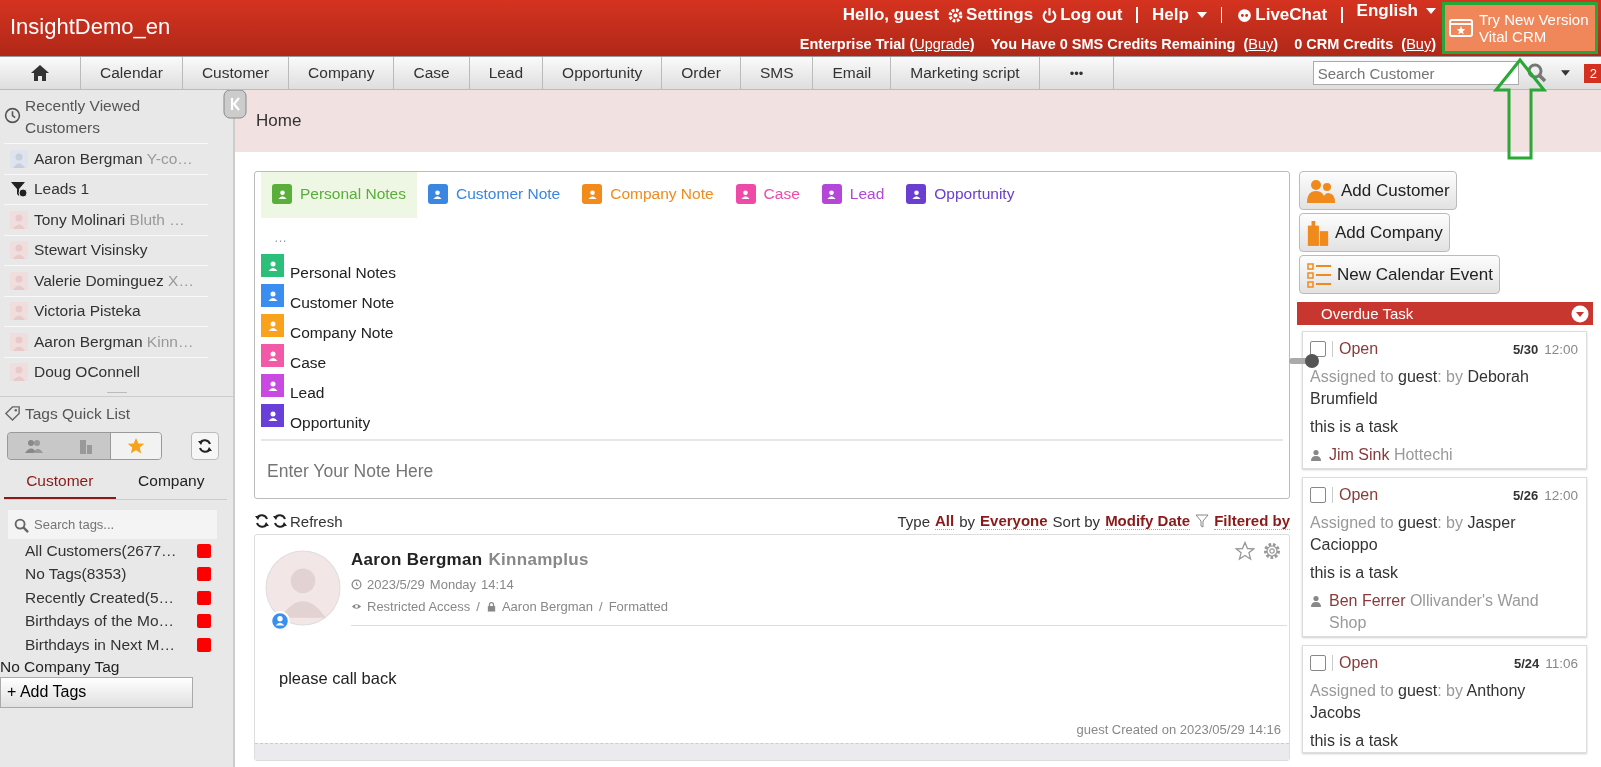 The width and height of the screenshot is (1601, 767). I want to click on recent-lead-link: Leads 1, so click(62, 189).